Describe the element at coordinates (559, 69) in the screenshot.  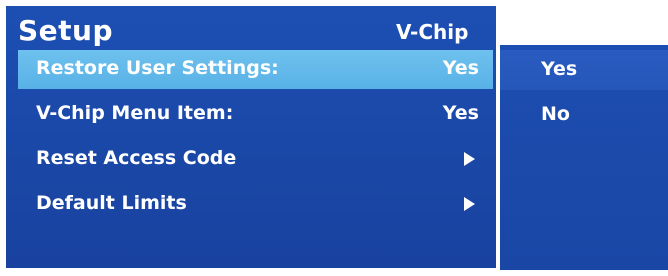
I see `option-label: Yes` at that location.